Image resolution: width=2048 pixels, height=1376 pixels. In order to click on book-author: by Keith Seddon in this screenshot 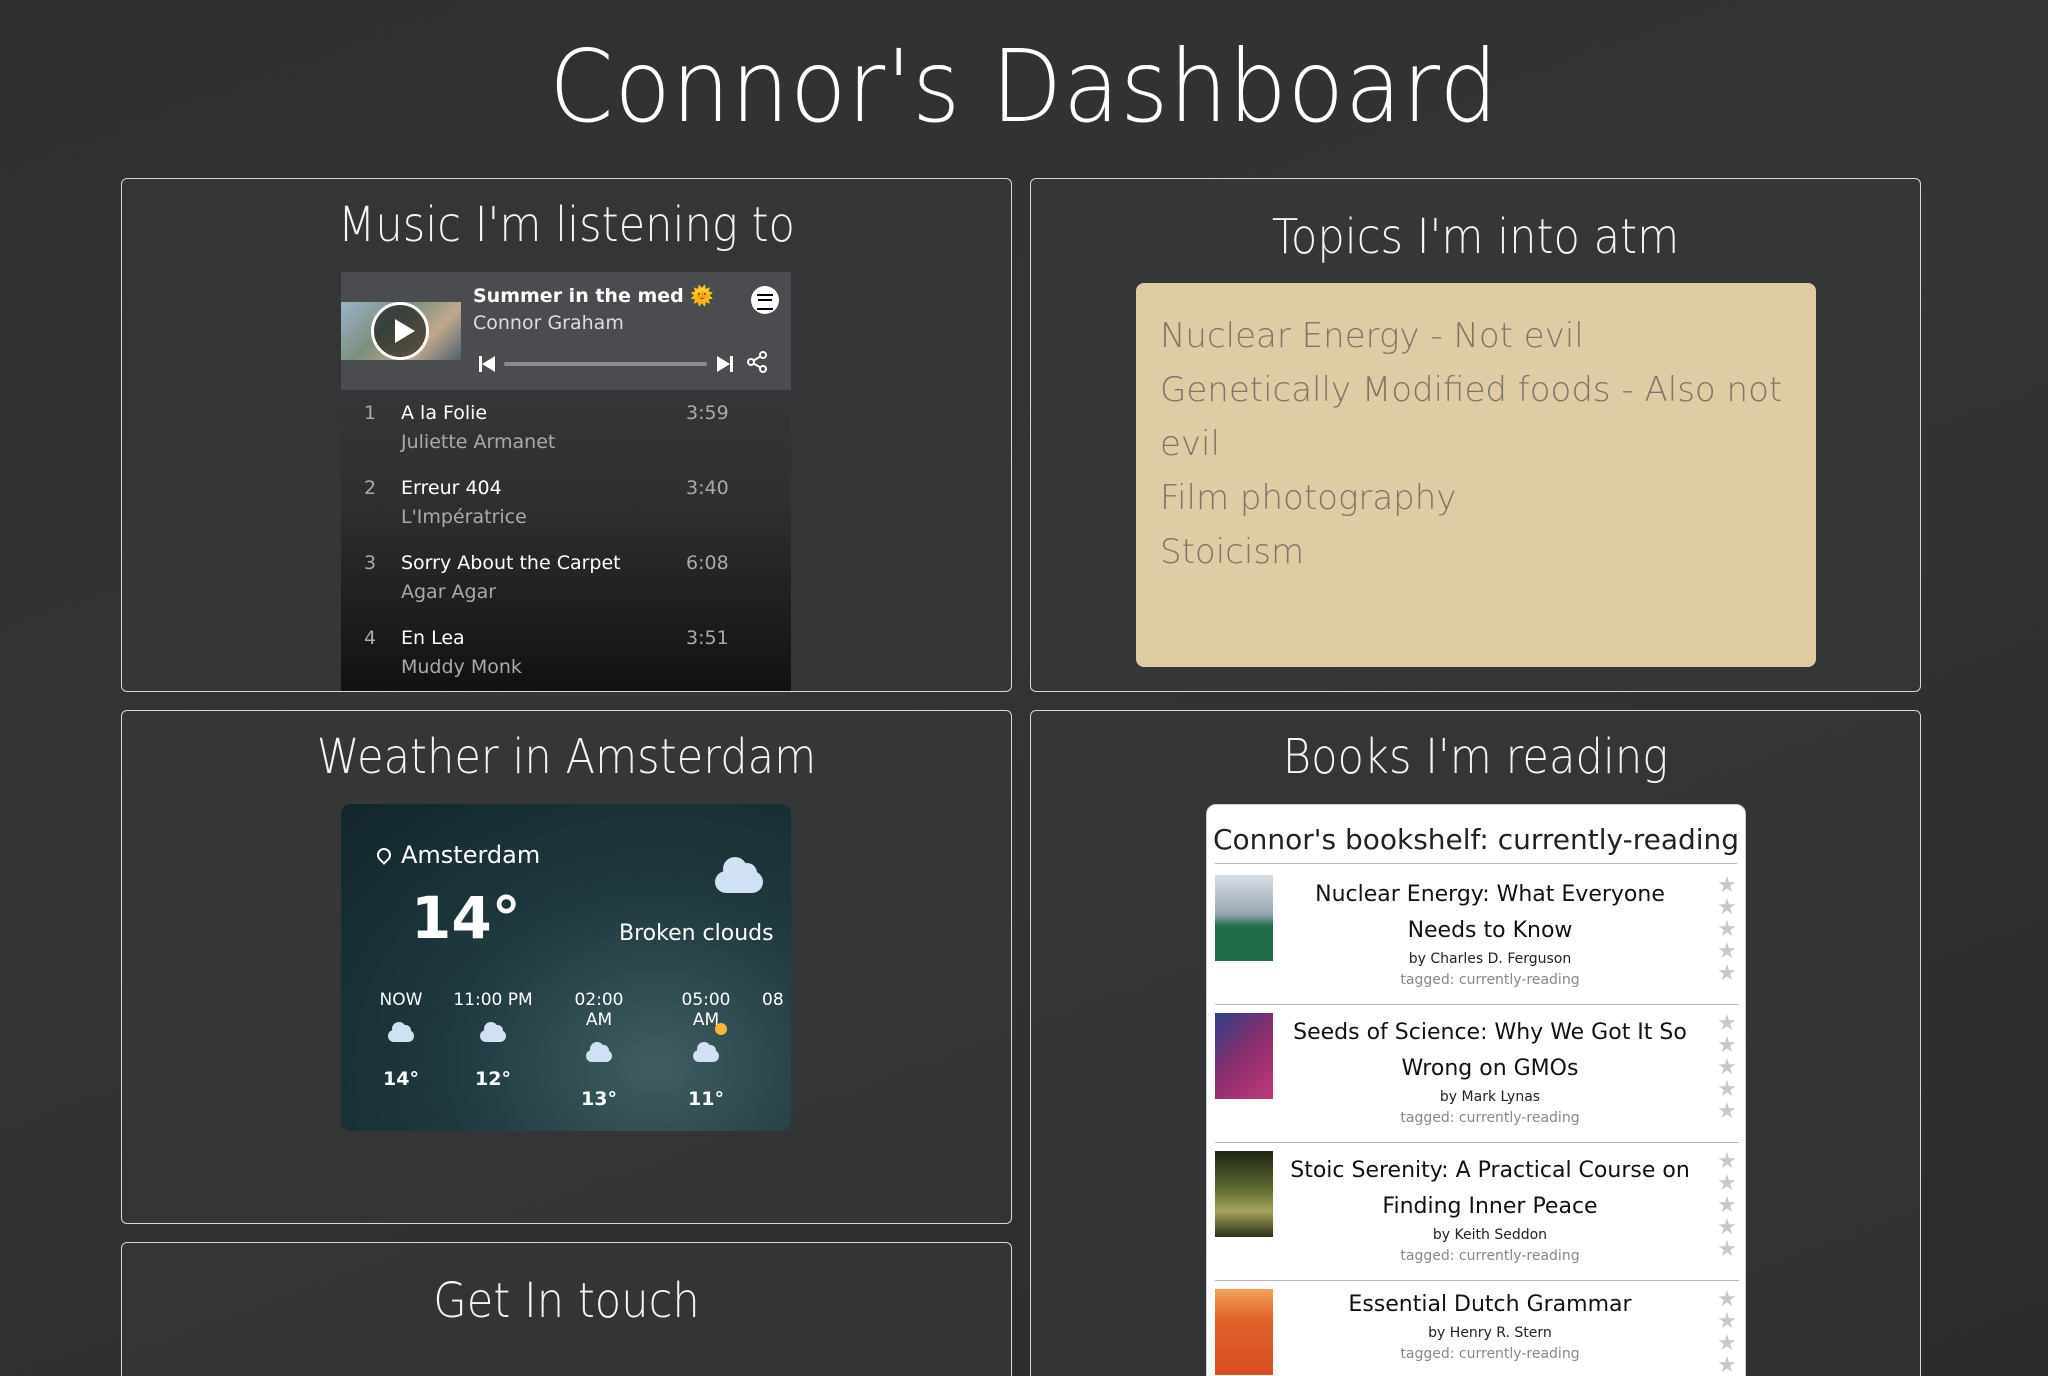, I will do `click(1490, 1235)`.